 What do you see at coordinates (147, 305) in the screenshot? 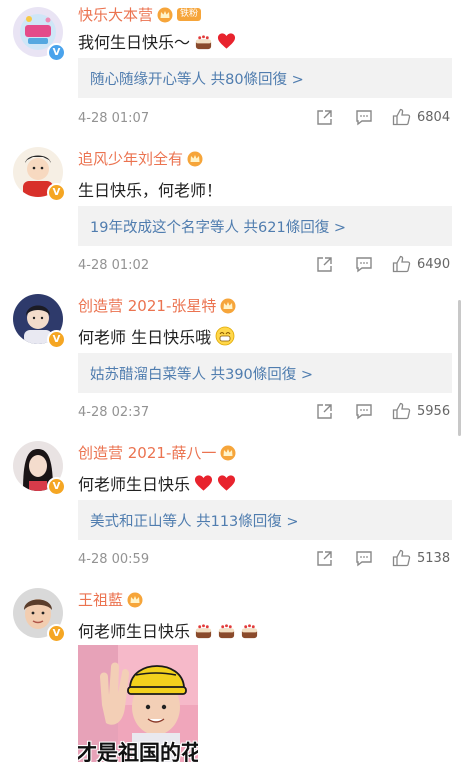
I see `username-text: 创造营 2021-张星特` at bounding box center [147, 305].